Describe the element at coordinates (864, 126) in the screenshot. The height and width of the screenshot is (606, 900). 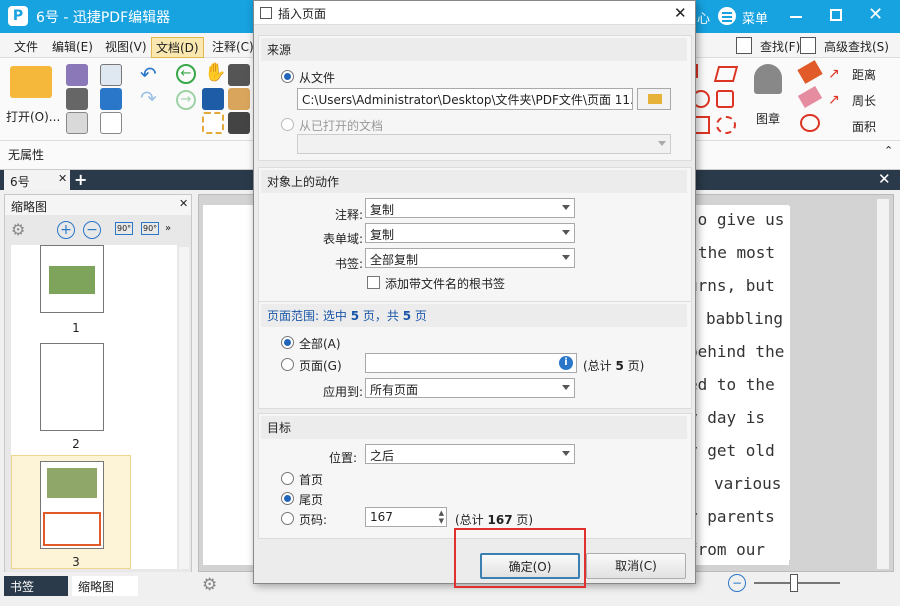
I see `area-label: 面积` at that location.